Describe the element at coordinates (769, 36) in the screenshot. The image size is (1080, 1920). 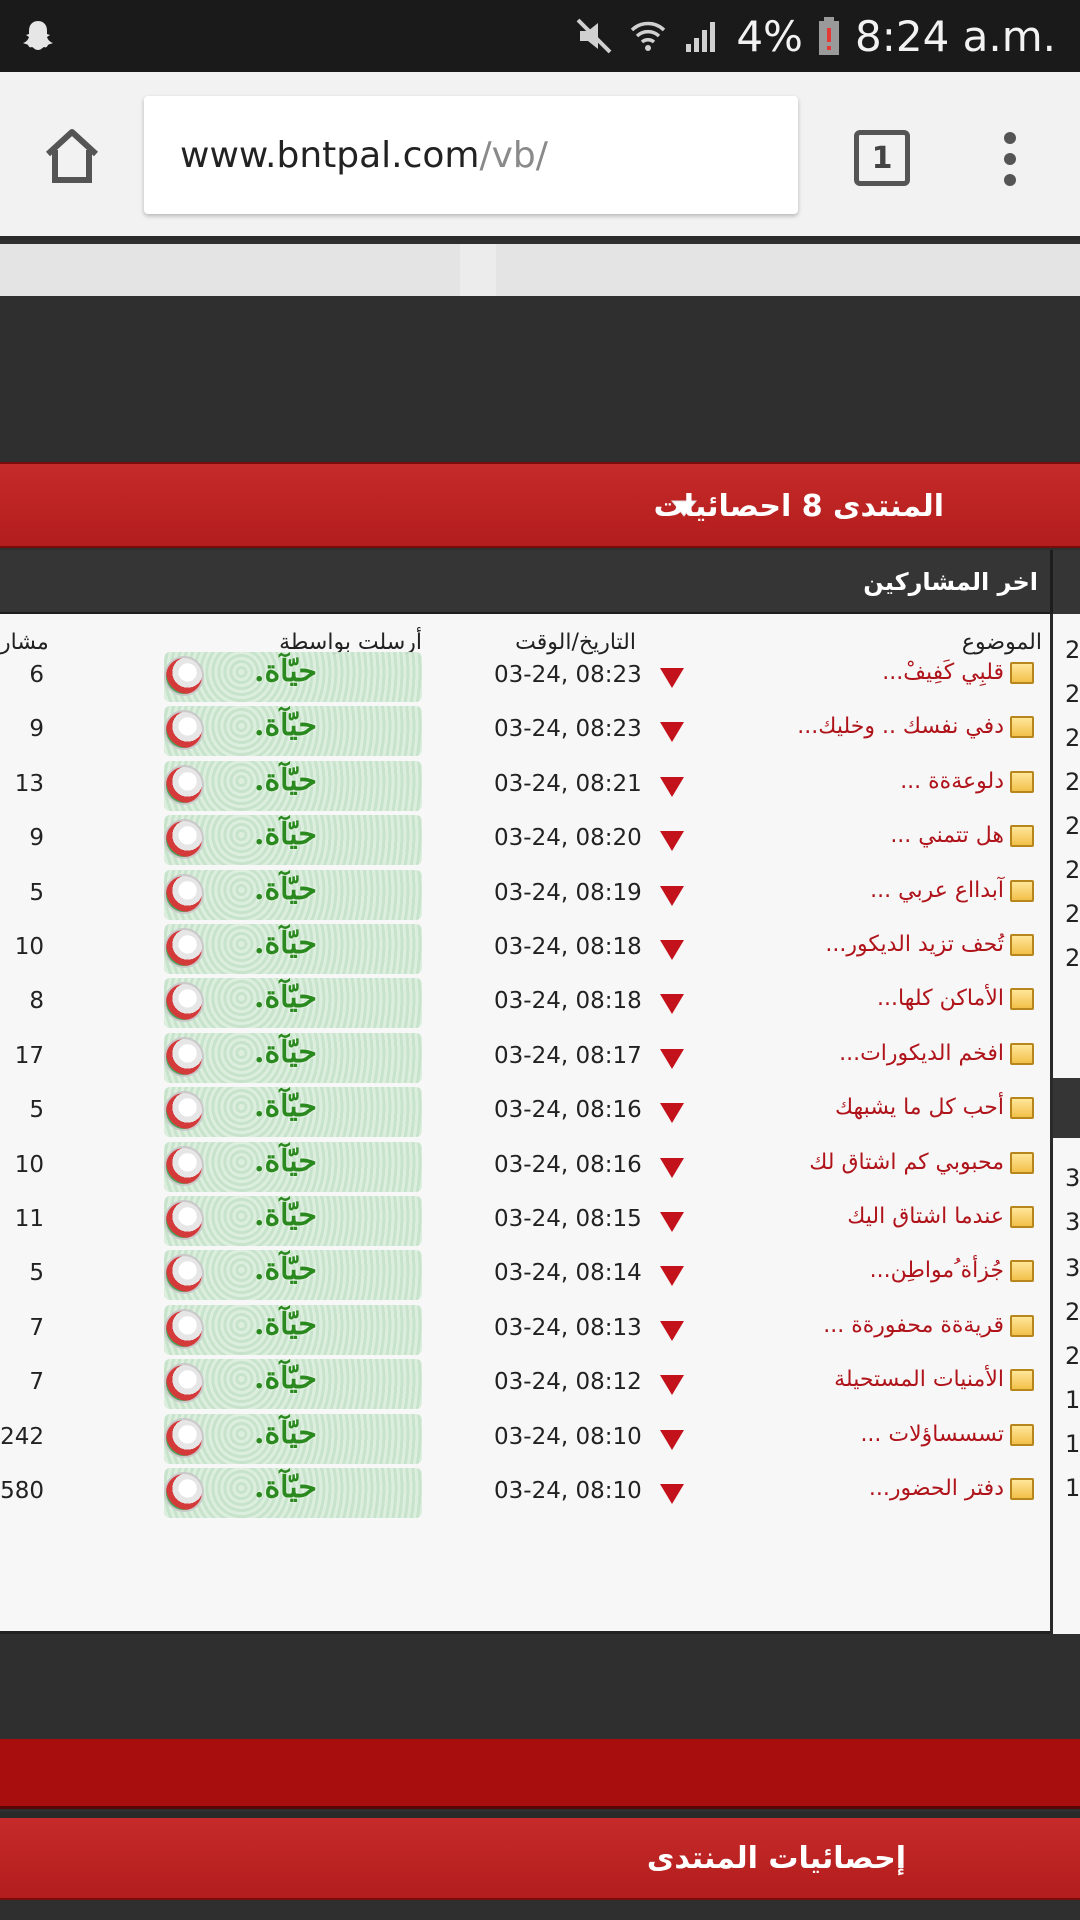
I see `battery-percent: 4%` at that location.